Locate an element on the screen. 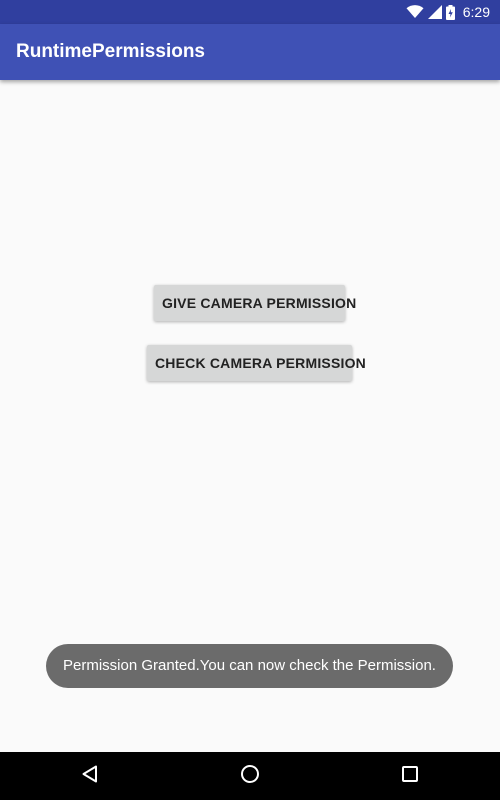 The image size is (500, 800). recents-icon is located at coordinates (410, 776).